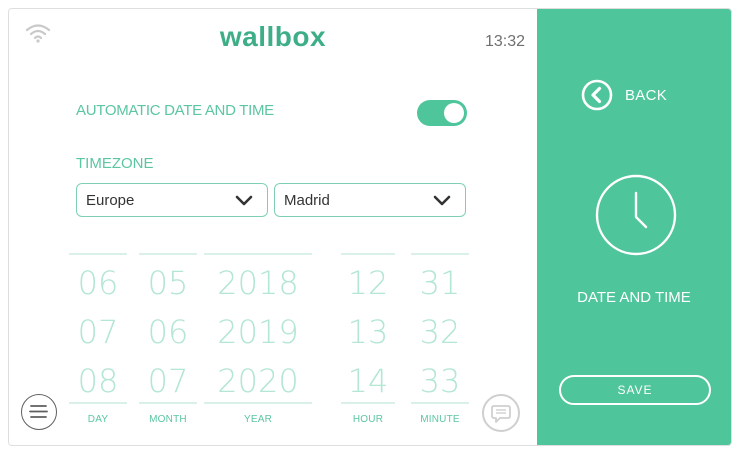  What do you see at coordinates (98, 283) in the screenshot?
I see `day-option: 06` at bounding box center [98, 283].